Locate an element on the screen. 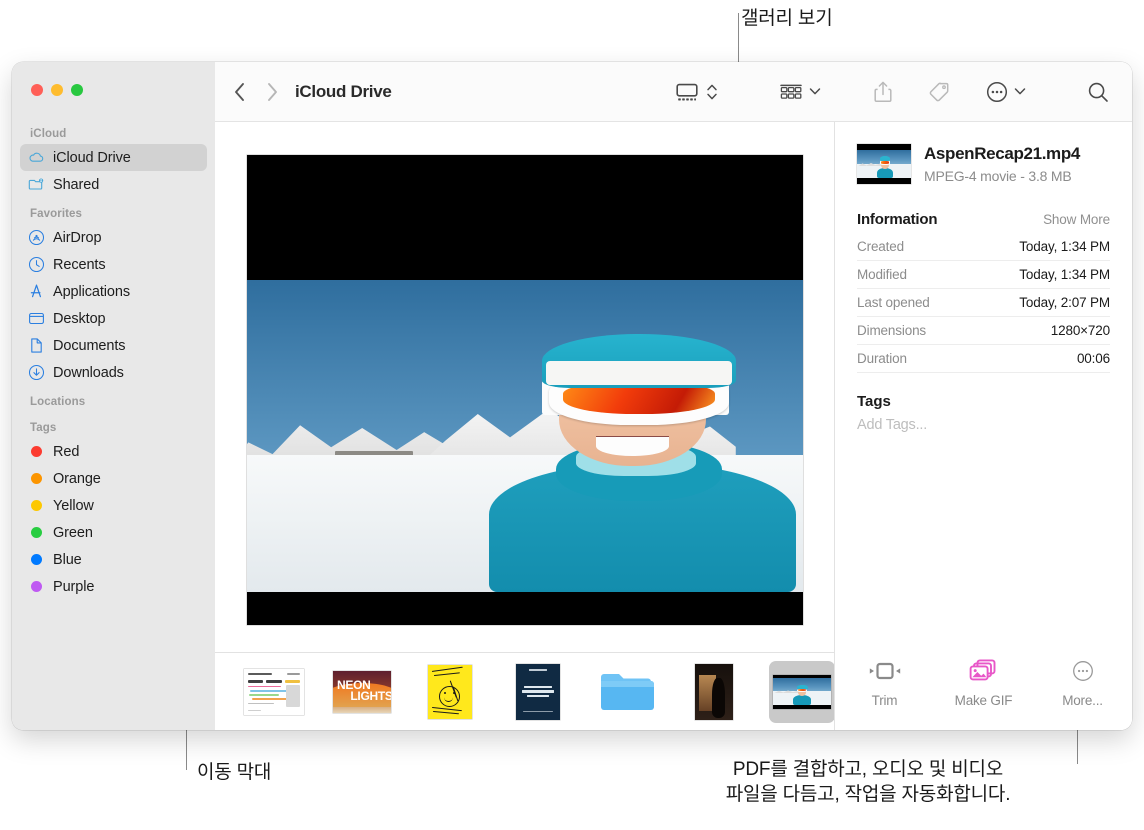 The width and height of the screenshot is (1144, 830). sidebar-item-documents: Documents is located at coordinates (113, 345).